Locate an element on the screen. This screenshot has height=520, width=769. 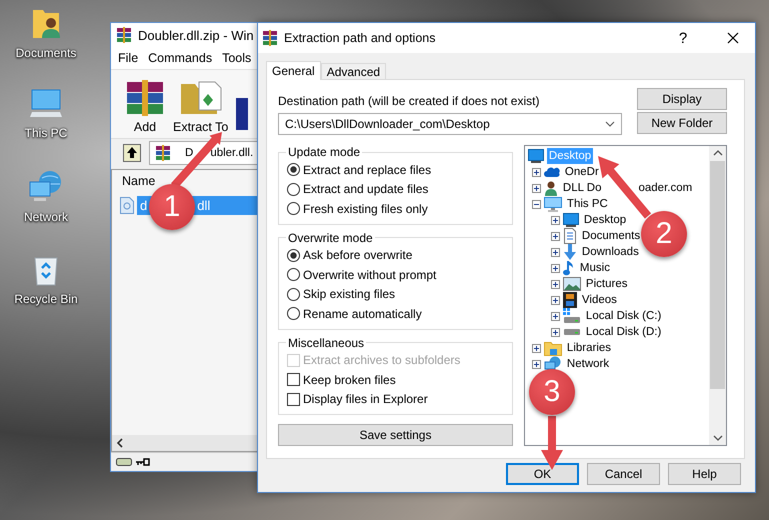
tree-item: This PC is located at coordinates (587, 204).